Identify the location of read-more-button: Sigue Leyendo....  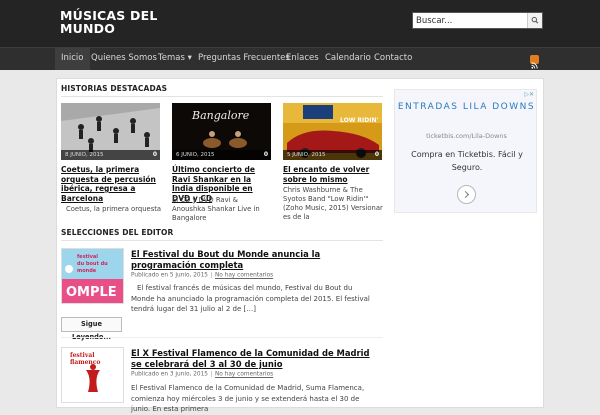
(91, 329).